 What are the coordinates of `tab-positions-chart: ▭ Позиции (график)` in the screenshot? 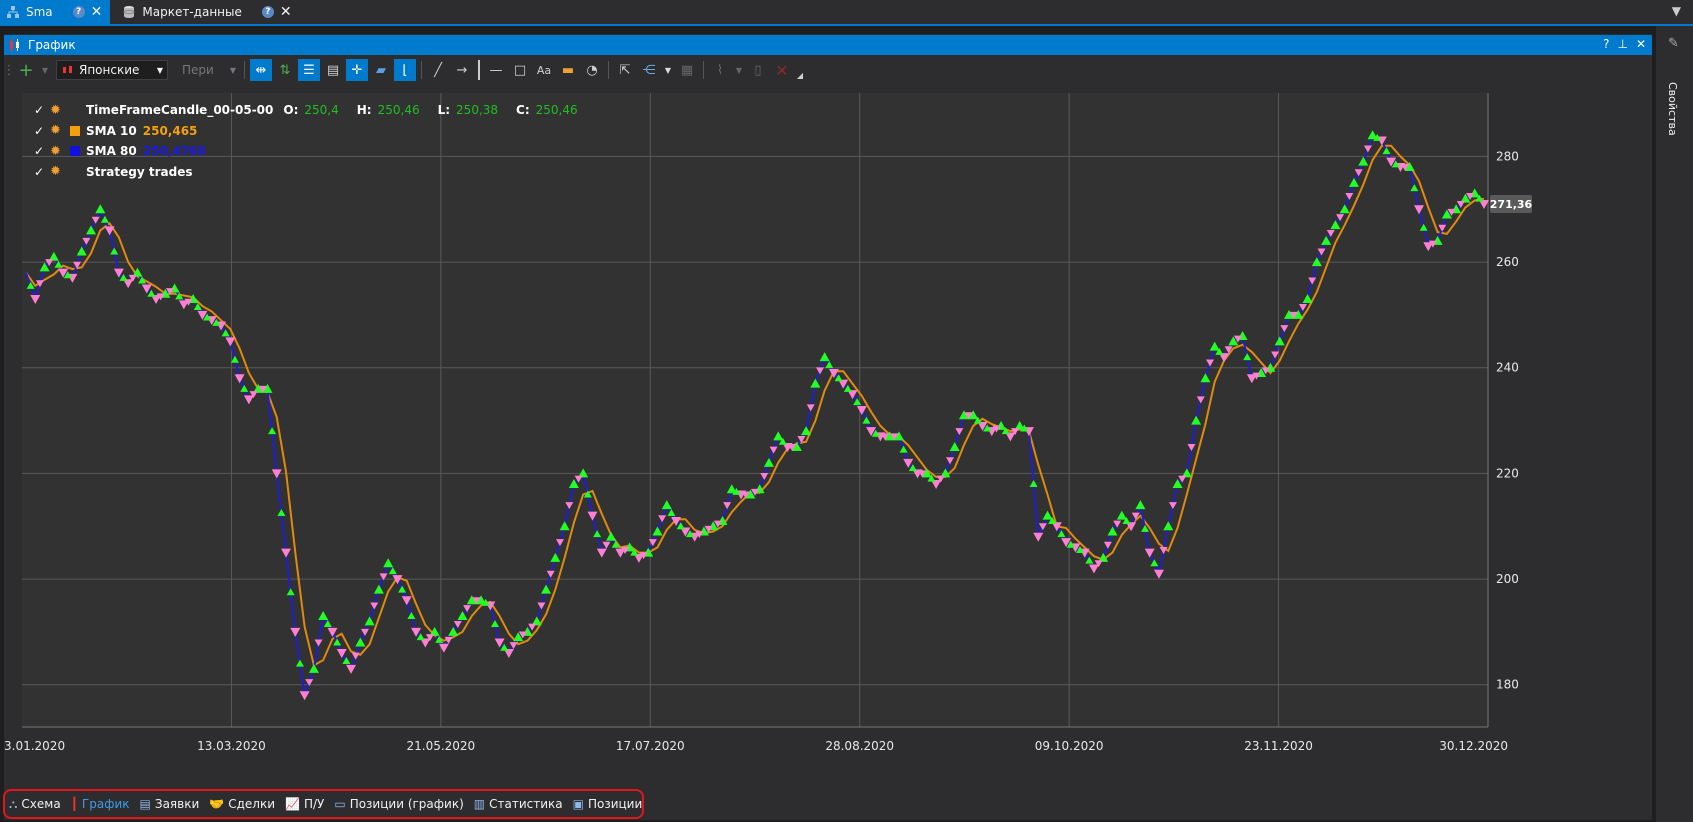 It's located at (398, 804).